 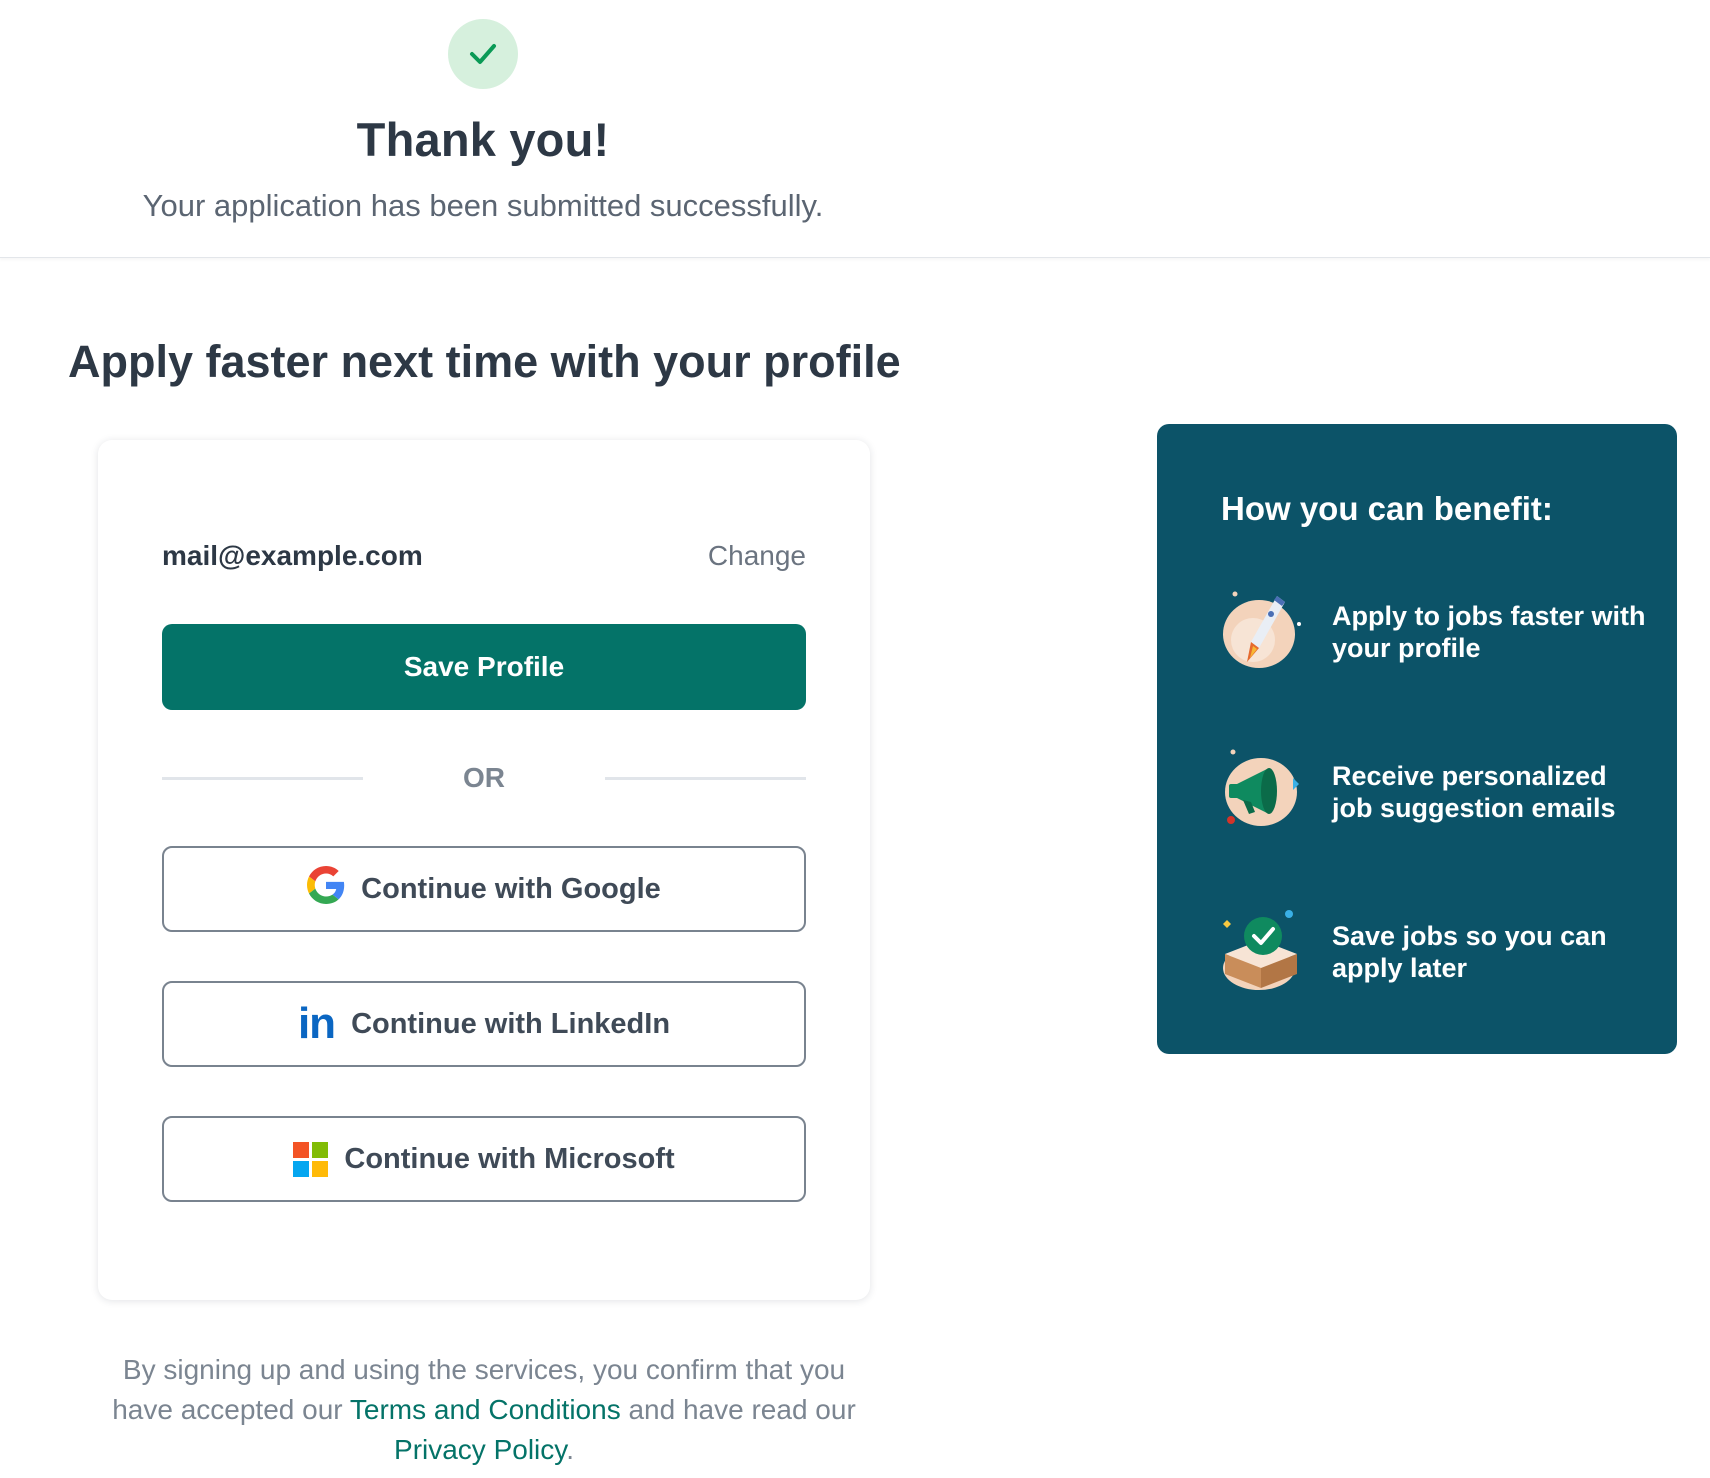 What do you see at coordinates (483, 54) in the screenshot?
I see `success-check-icon` at bounding box center [483, 54].